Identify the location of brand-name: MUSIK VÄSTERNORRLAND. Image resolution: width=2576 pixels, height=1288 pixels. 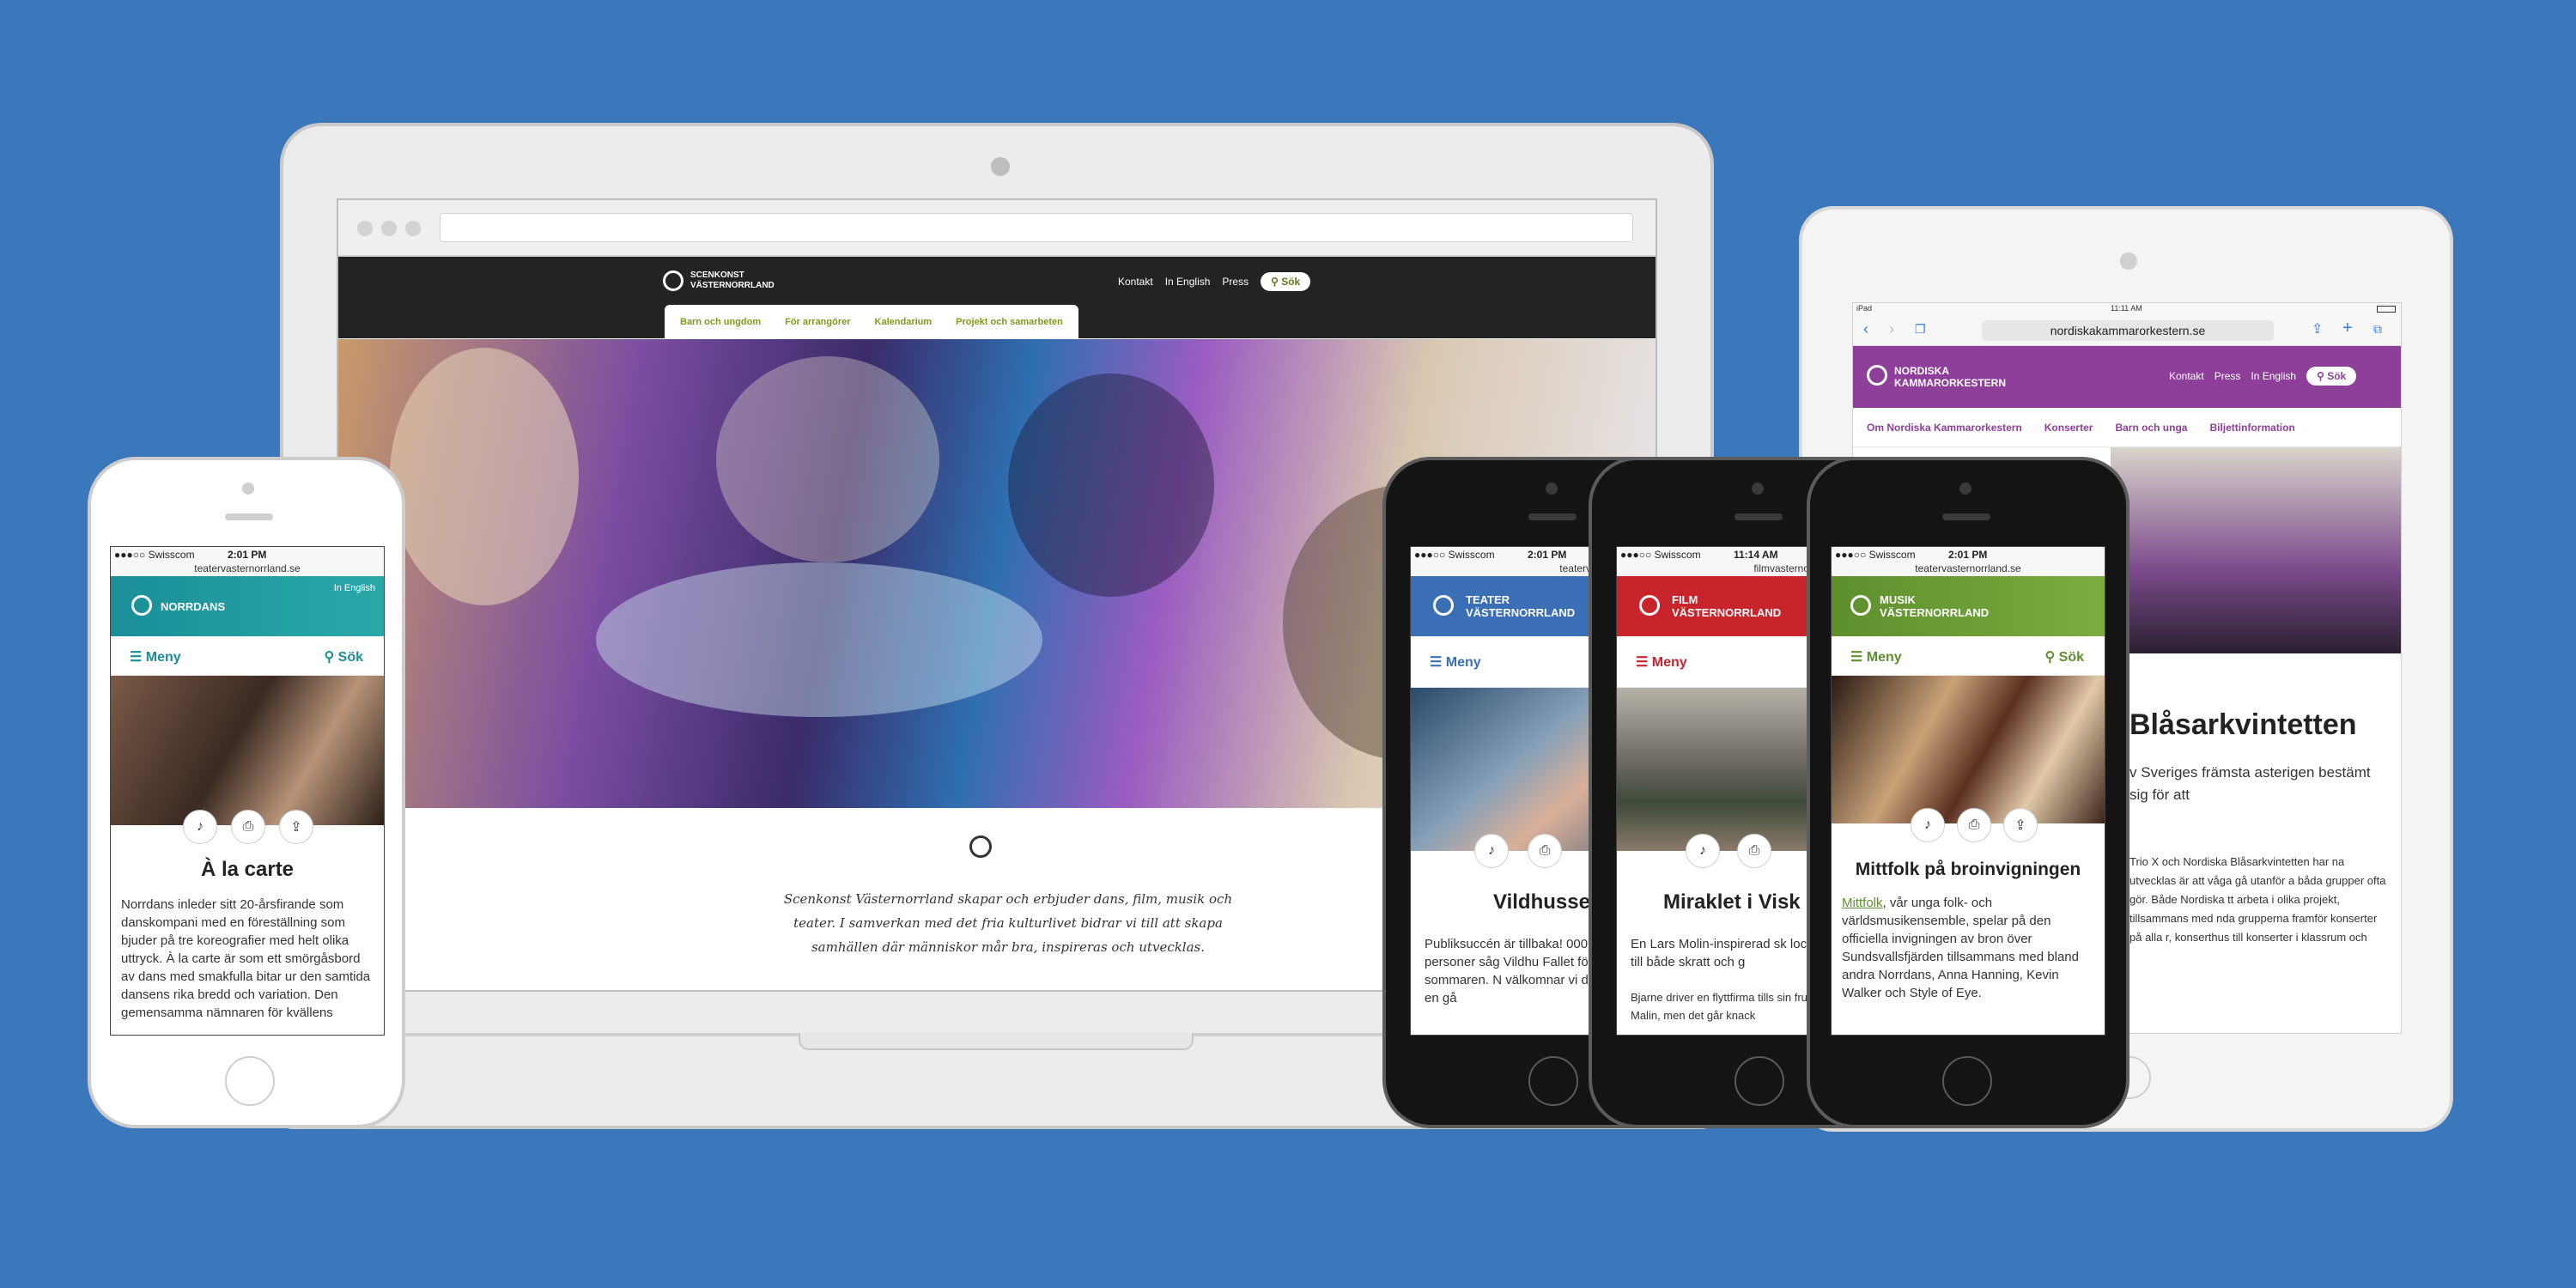
(1934, 606).